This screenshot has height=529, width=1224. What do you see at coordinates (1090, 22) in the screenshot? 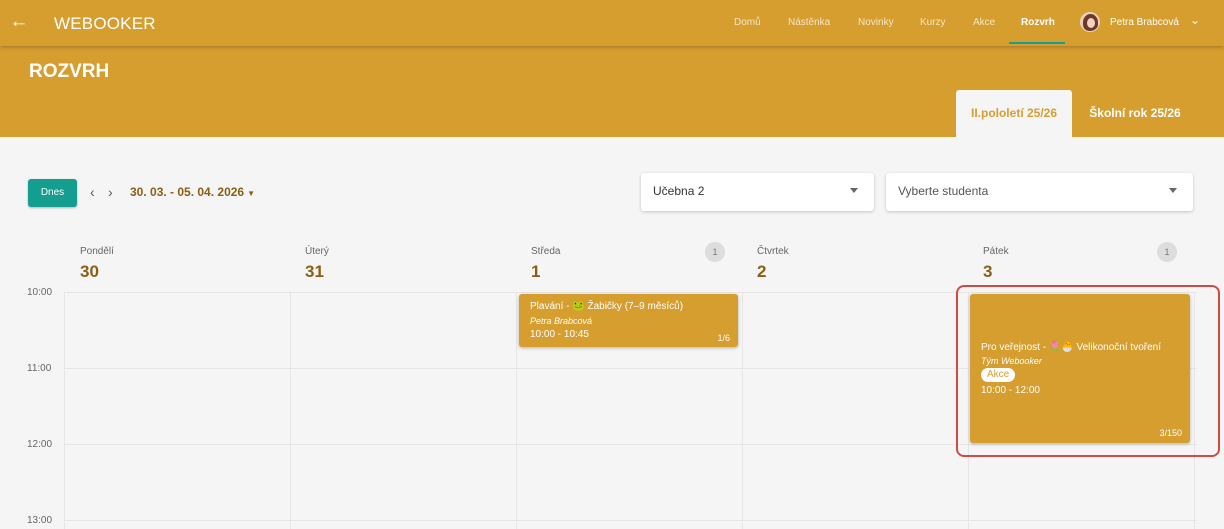
I see `avatar` at bounding box center [1090, 22].